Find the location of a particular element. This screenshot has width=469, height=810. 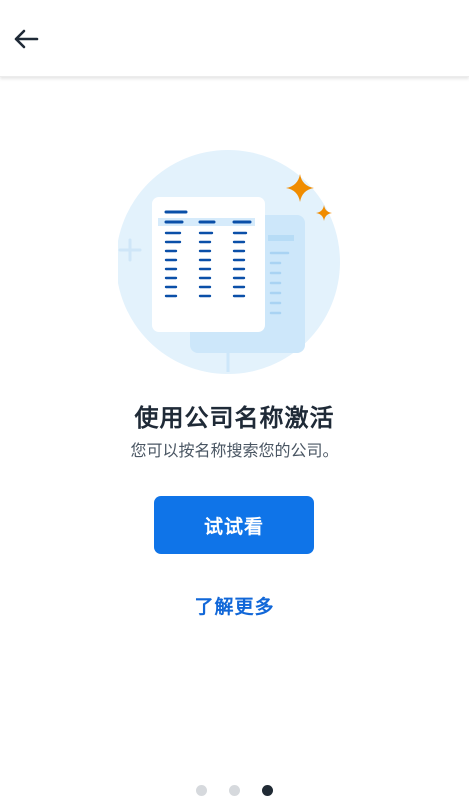

page-indicator is located at coordinates (234, 790).